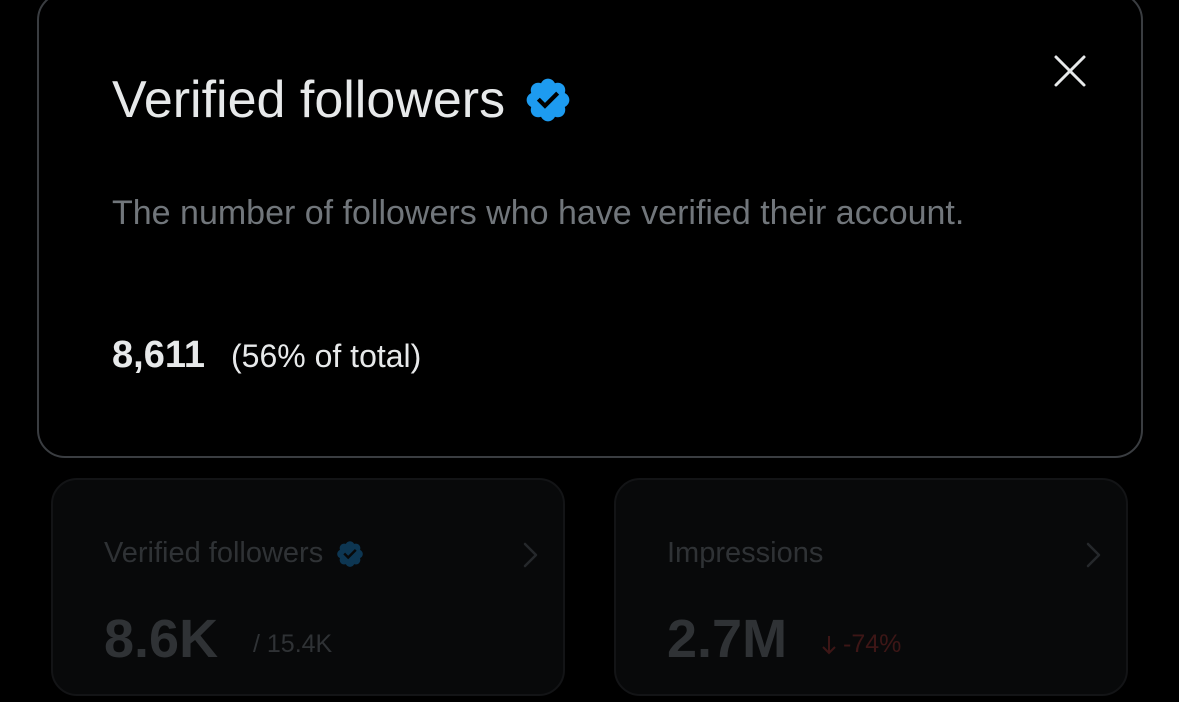  I want to click on card-label: Verified followers, so click(234, 553).